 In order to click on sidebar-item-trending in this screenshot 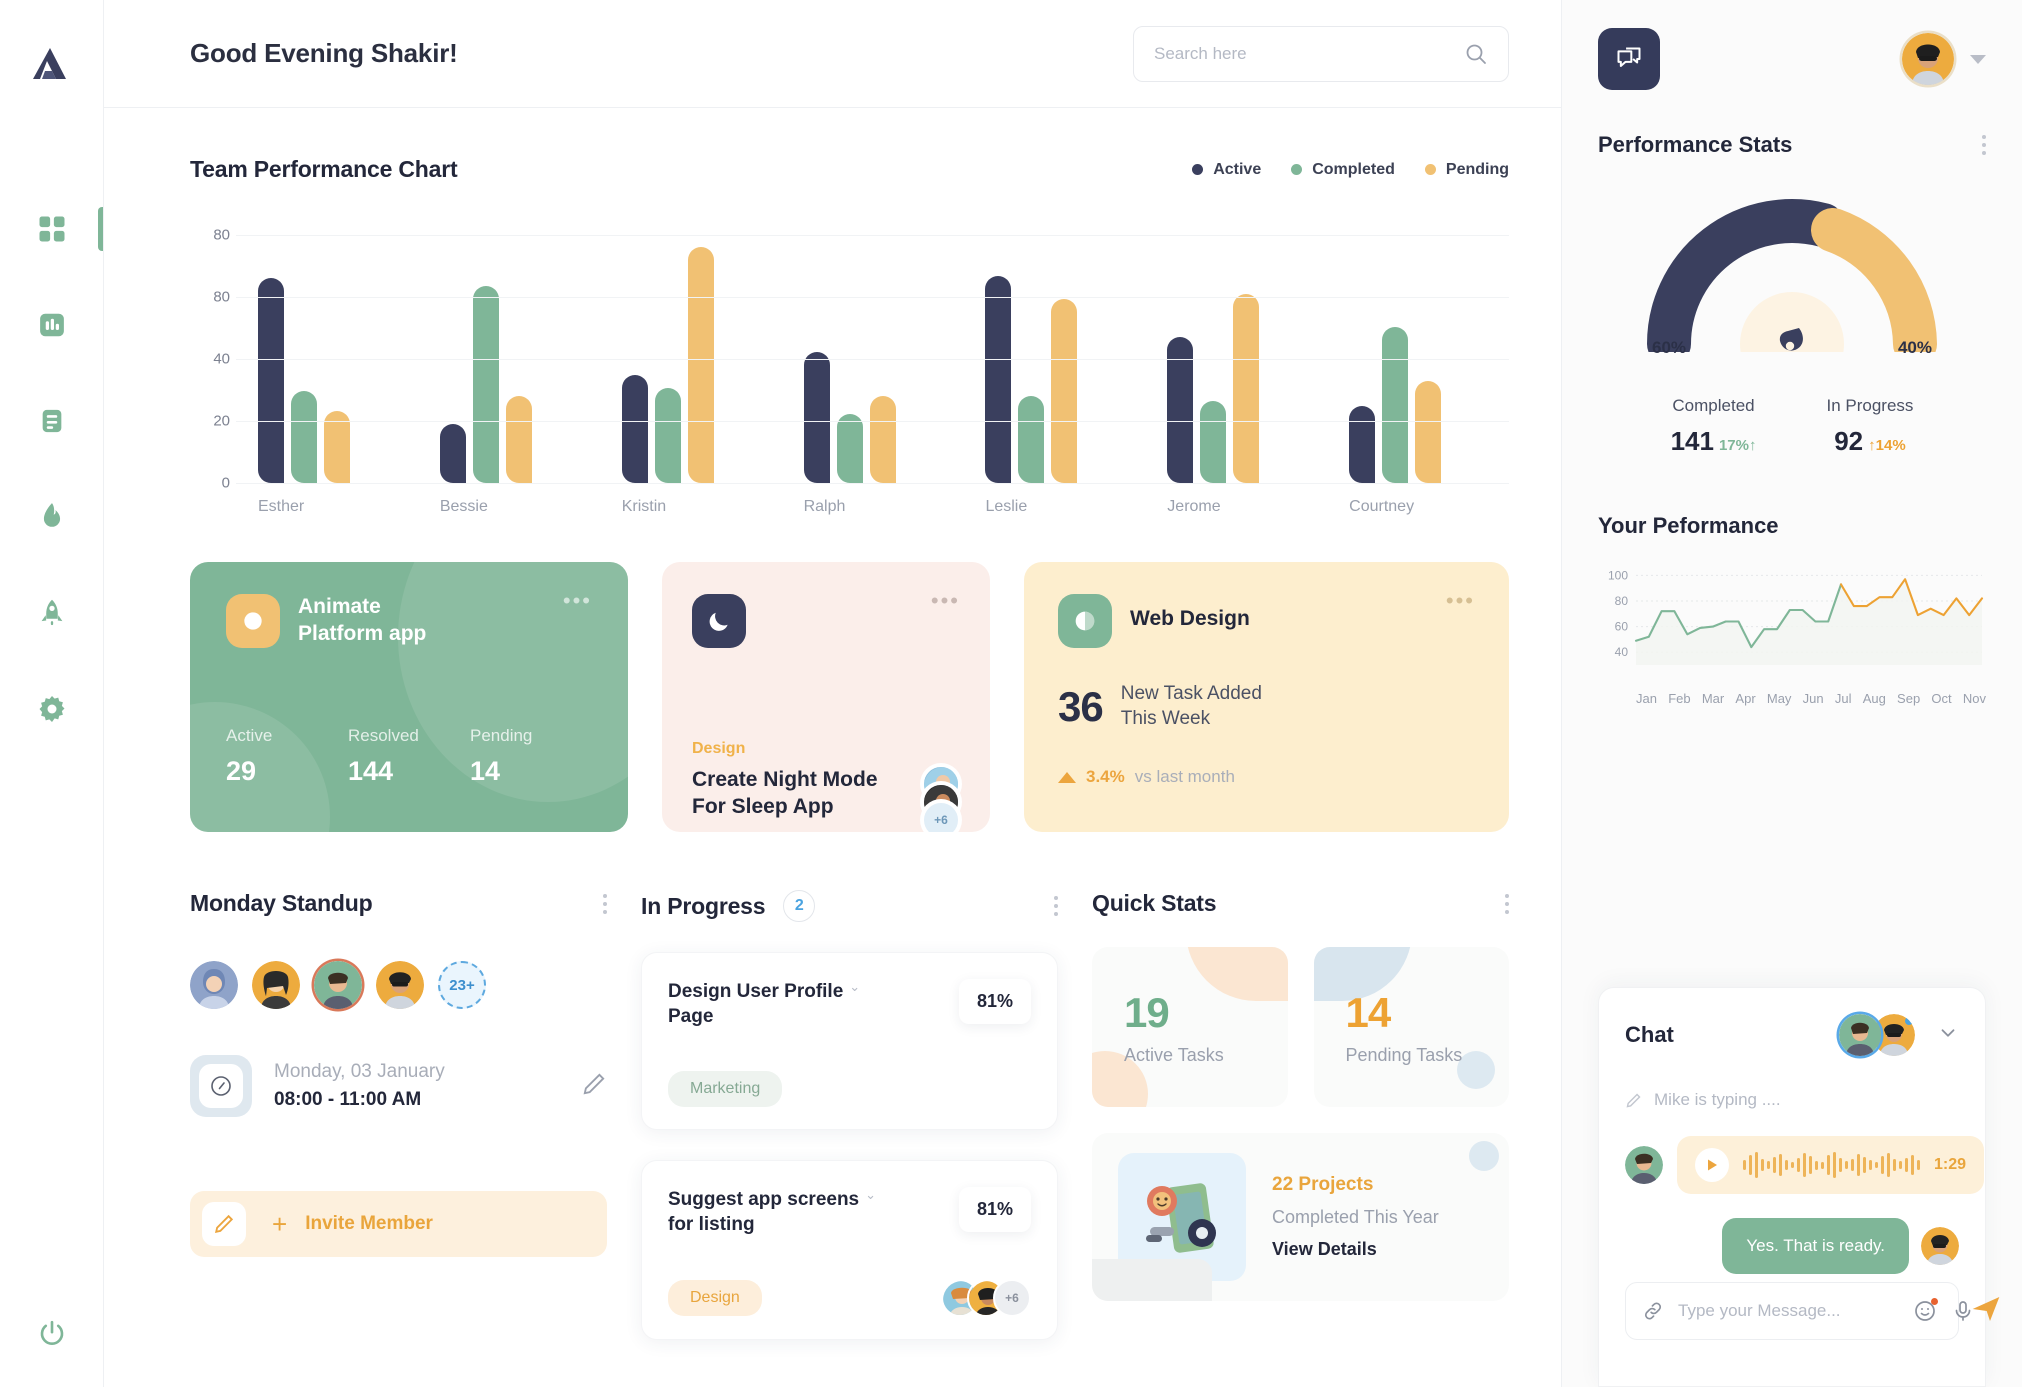, I will do `click(51, 517)`.